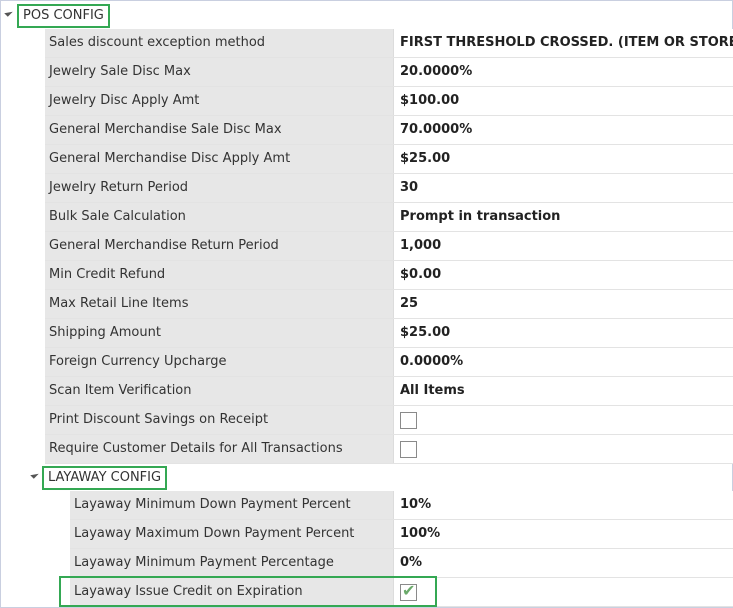  What do you see at coordinates (120, 71) in the screenshot?
I see `property-name: Jewelry Sale Disc Max` at bounding box center [120, 71].